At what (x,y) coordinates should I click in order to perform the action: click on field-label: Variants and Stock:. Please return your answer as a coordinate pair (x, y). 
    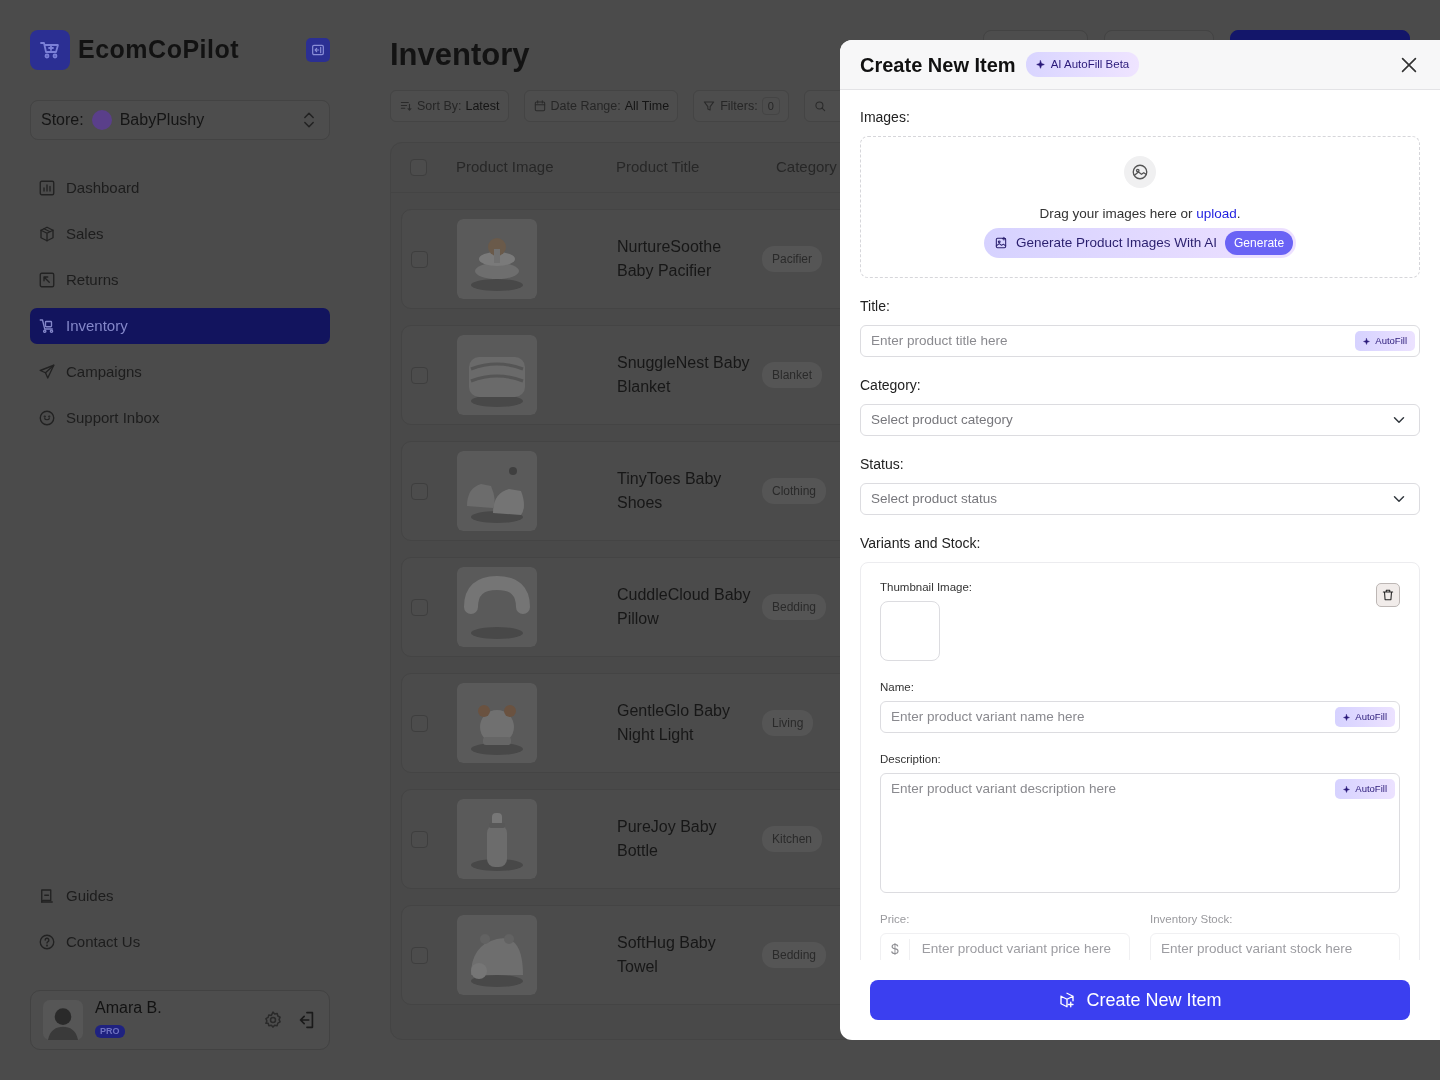
    Looking at the image, I should click on (921, 543).